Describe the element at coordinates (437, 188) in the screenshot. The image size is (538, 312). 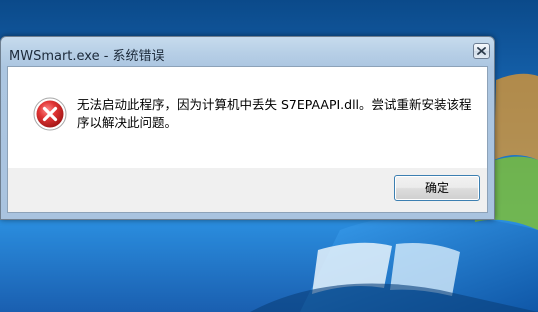
I see `ok-button: 确定` at that location.